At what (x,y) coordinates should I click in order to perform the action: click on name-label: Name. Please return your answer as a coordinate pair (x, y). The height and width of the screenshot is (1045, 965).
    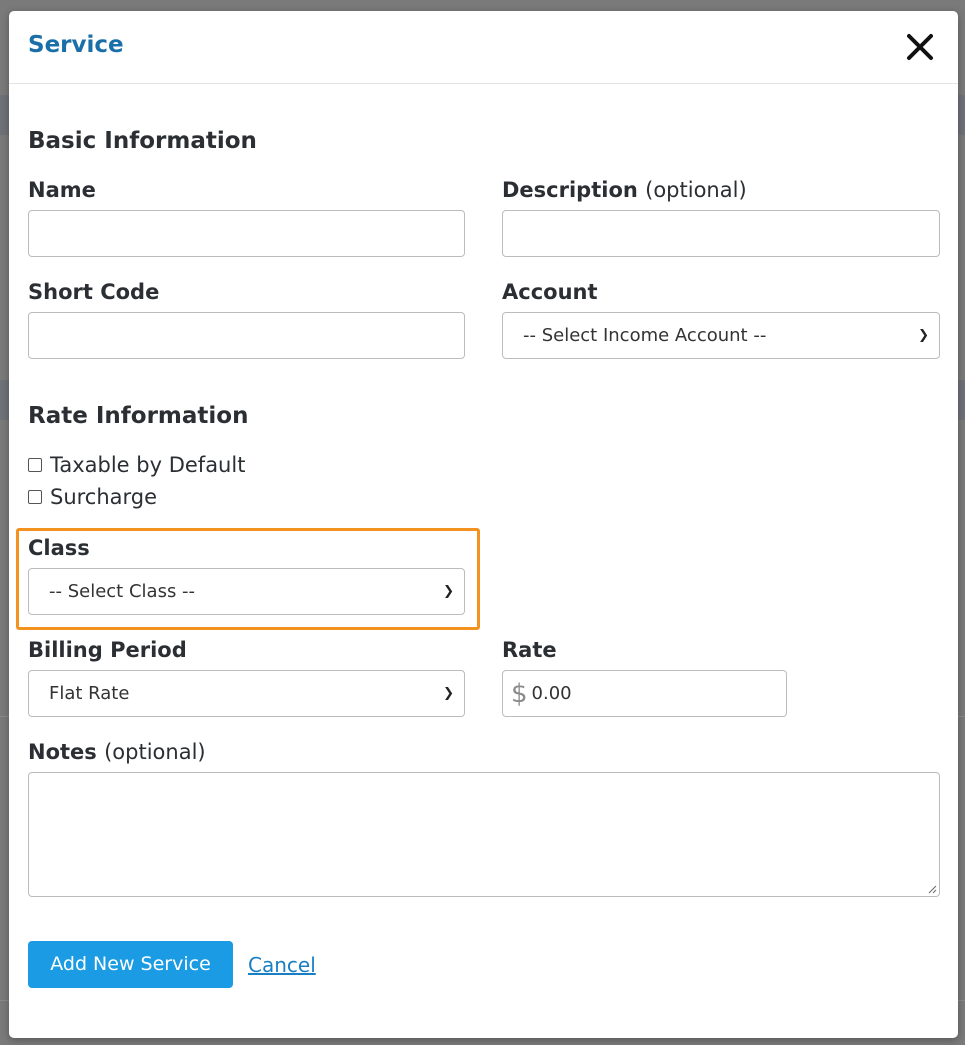
    Looking at the image, I should click on (62, 190).